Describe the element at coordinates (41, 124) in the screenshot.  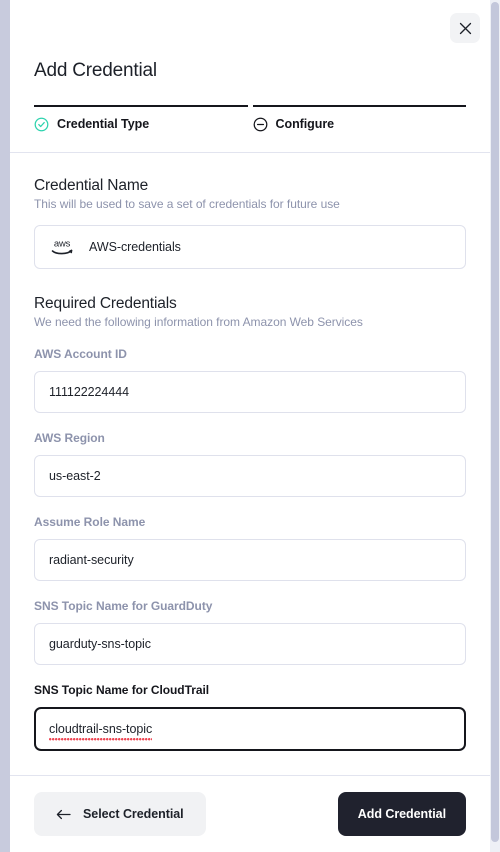
I see `check-circle-icon` at that location.